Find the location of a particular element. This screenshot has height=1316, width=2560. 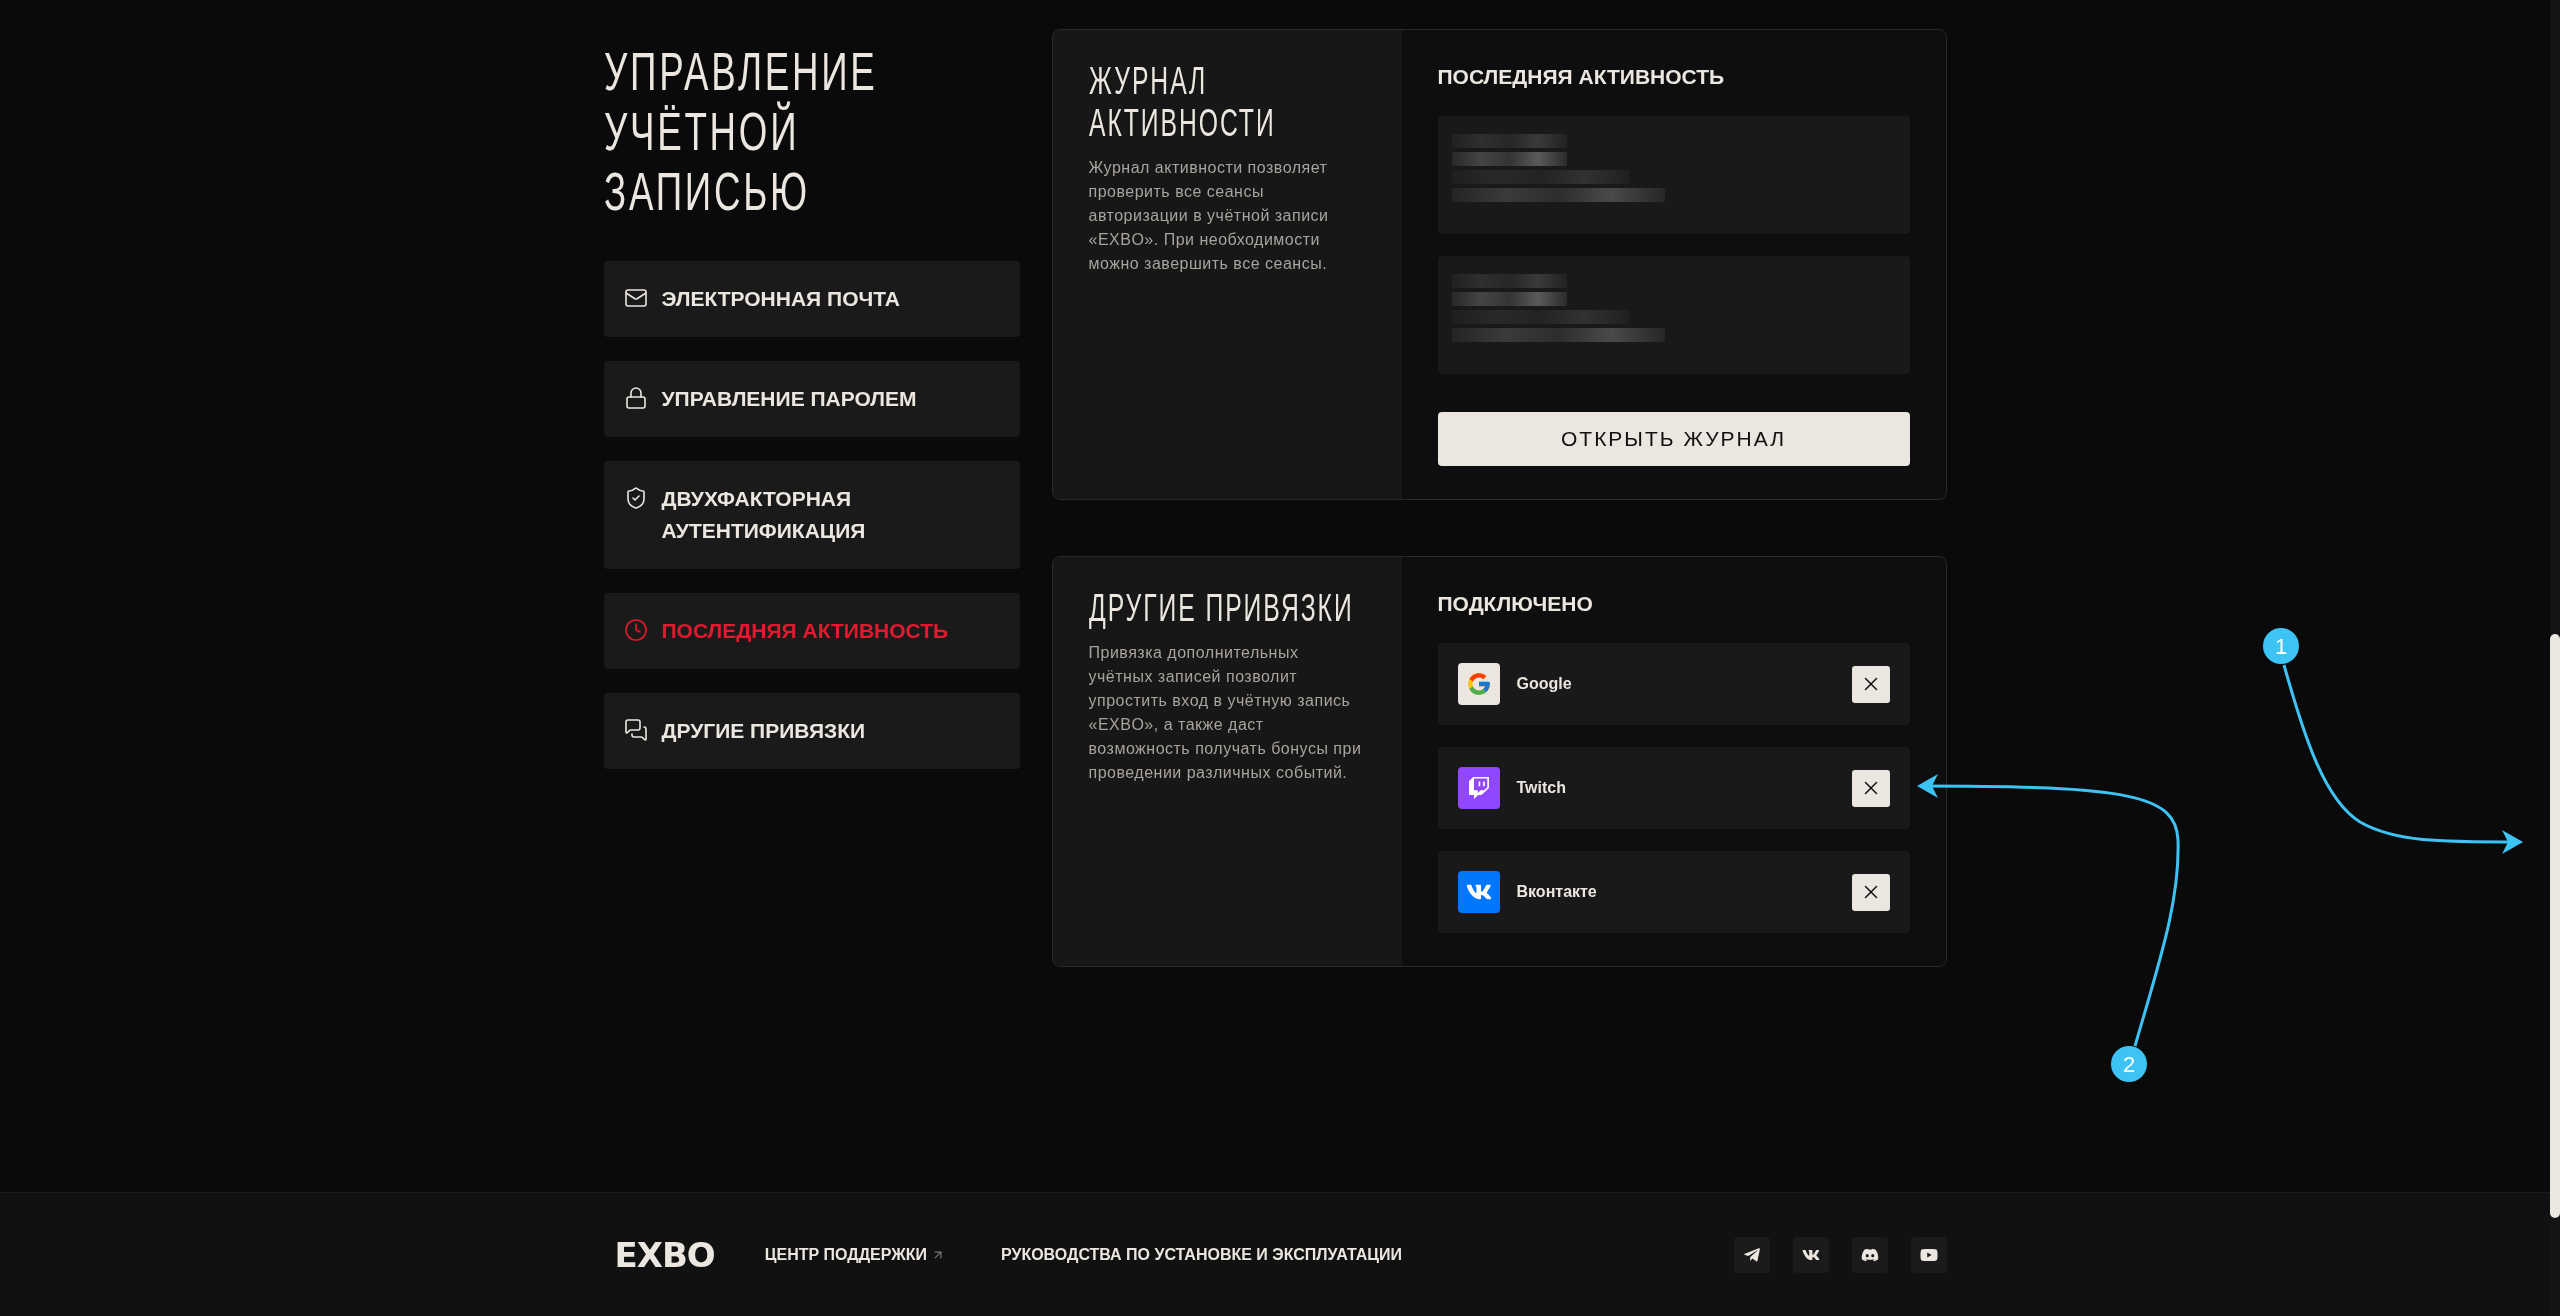

sidebar-item: ДРУГИЕ ПРИВЯЗКИ is located at coordinates (811, 731).